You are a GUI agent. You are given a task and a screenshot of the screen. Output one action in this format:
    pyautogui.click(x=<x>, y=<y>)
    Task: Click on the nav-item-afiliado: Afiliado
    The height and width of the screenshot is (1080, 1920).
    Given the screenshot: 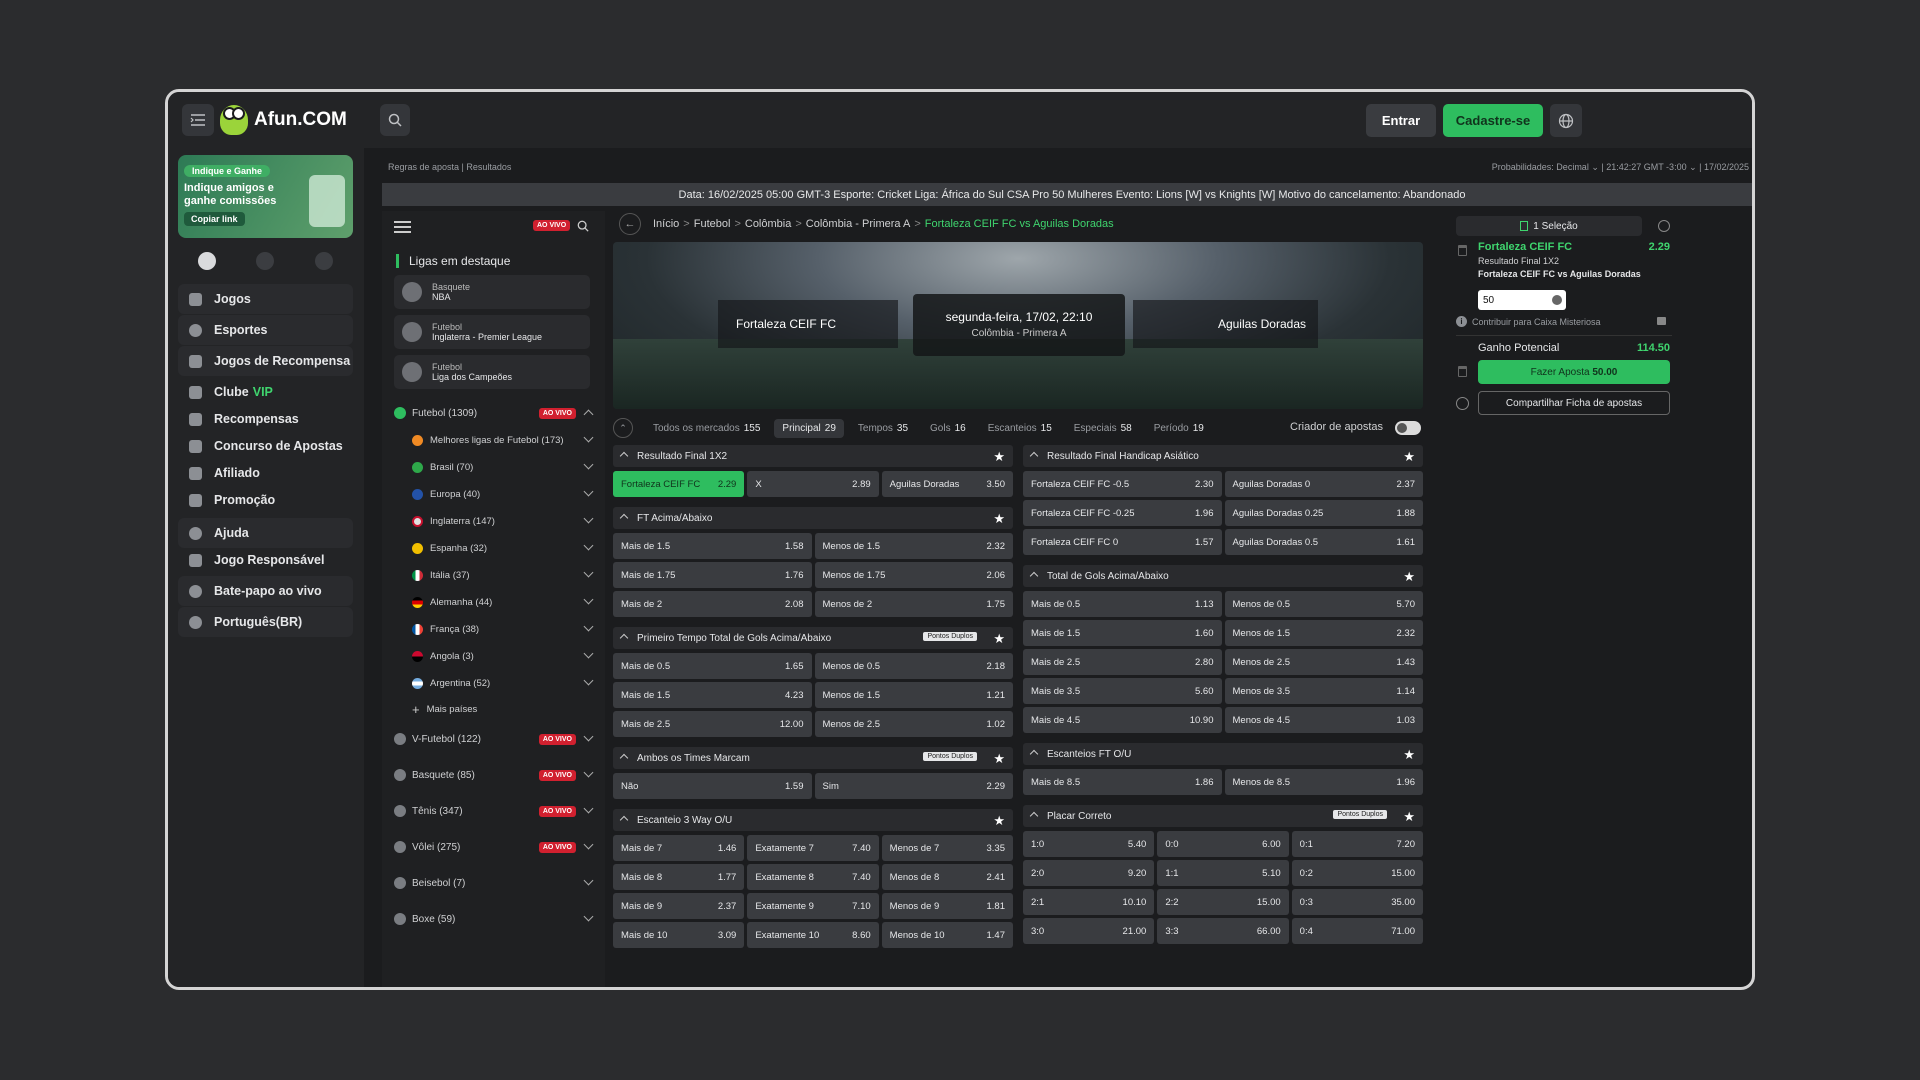 What is the action you would take?
    pyautogui.click(x=265, y=473)
    